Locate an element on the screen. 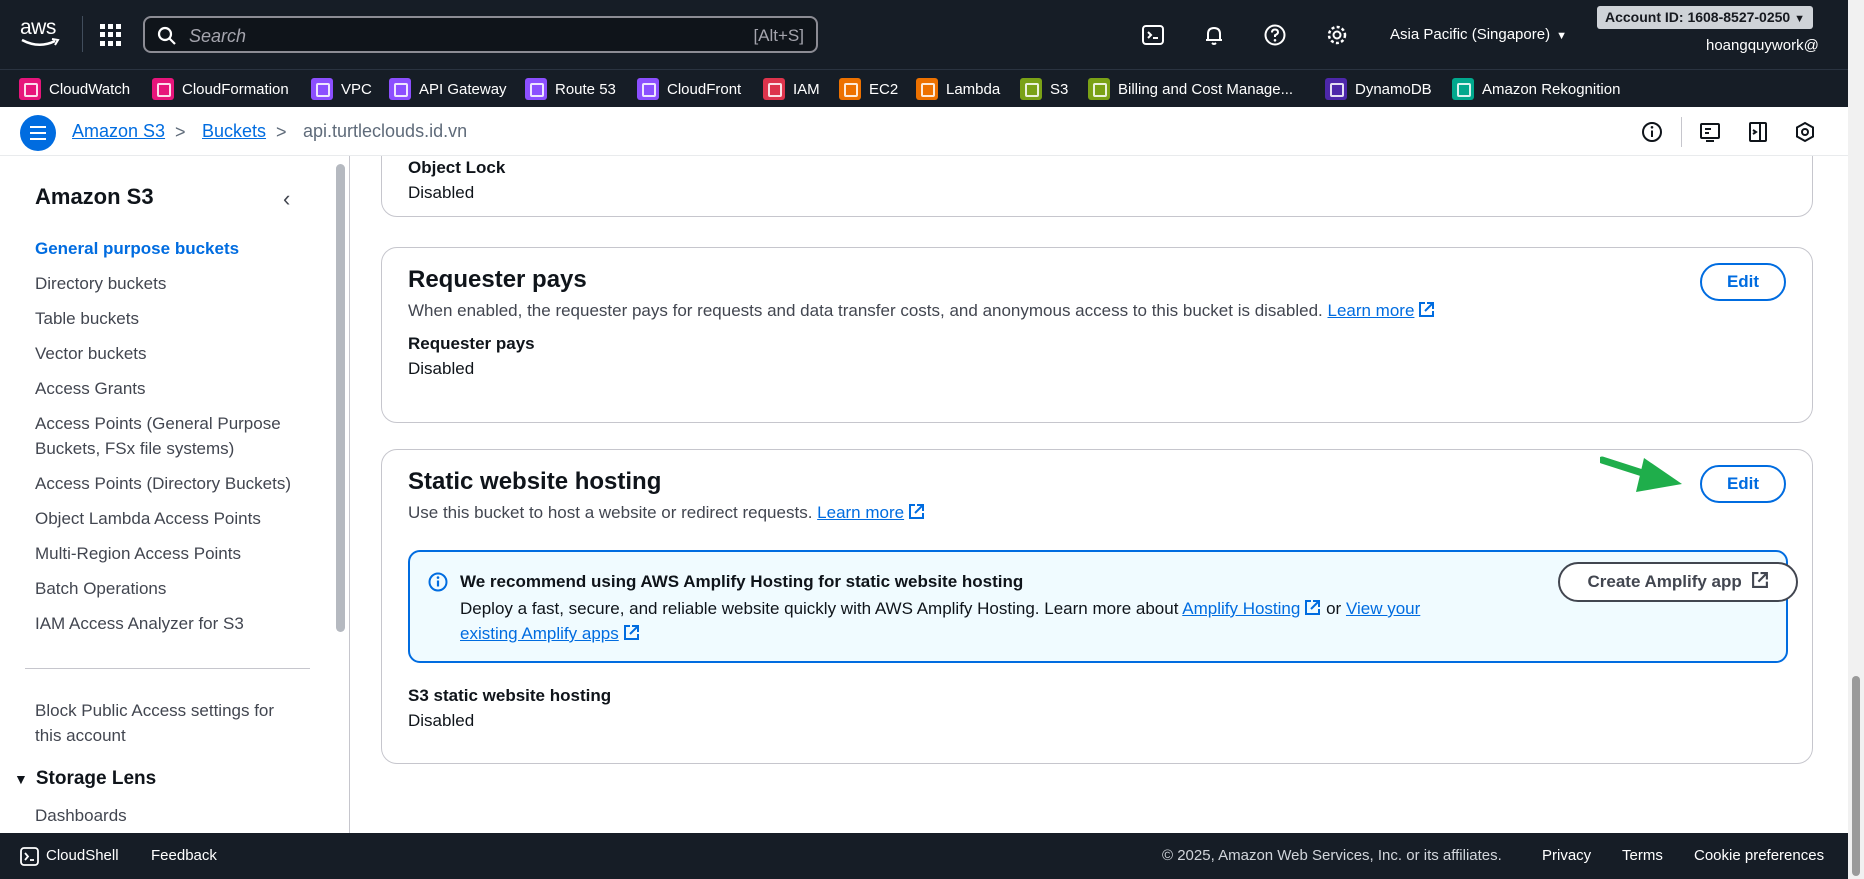  favorite-dynamodb: DynamoDB is located at coordinates (1378, 89).